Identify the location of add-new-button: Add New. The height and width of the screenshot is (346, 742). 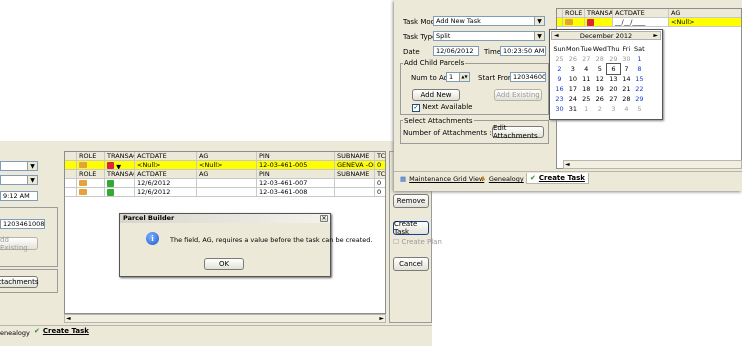
(436, 95).